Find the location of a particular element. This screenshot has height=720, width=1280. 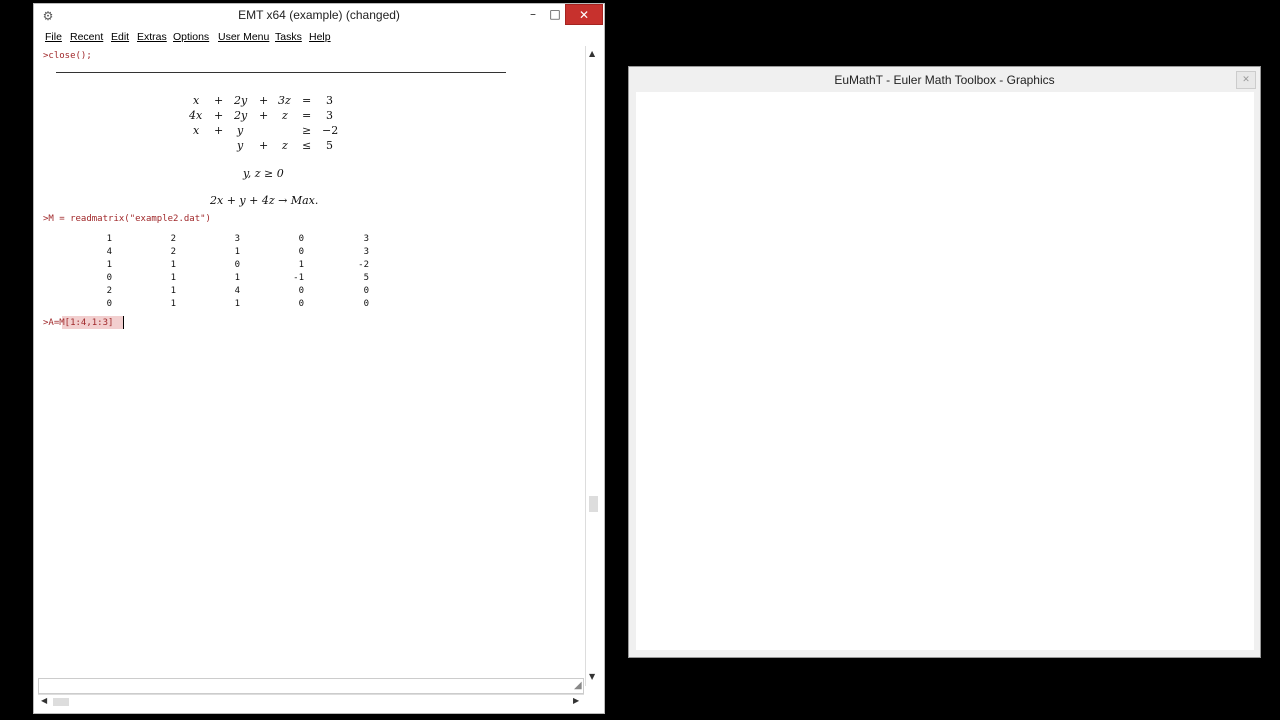

scroll-down-icon: ▼ is located at coordinates (592, 676).